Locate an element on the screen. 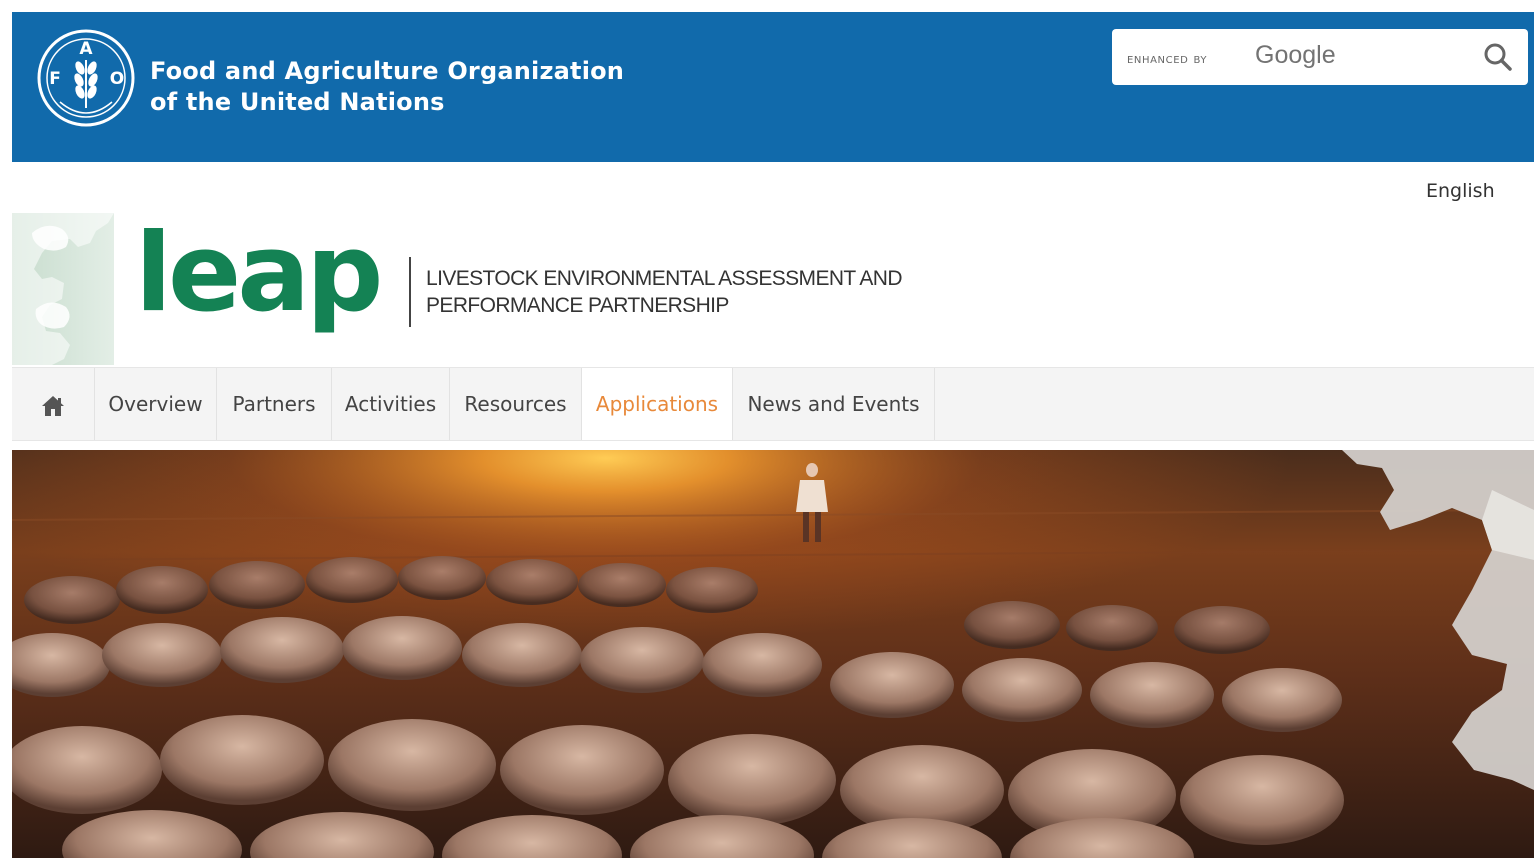 Image resolution: width=1534 pixels, height=858 pixels. search-button-magnifier-icon is located at coordinates (1498, 57).